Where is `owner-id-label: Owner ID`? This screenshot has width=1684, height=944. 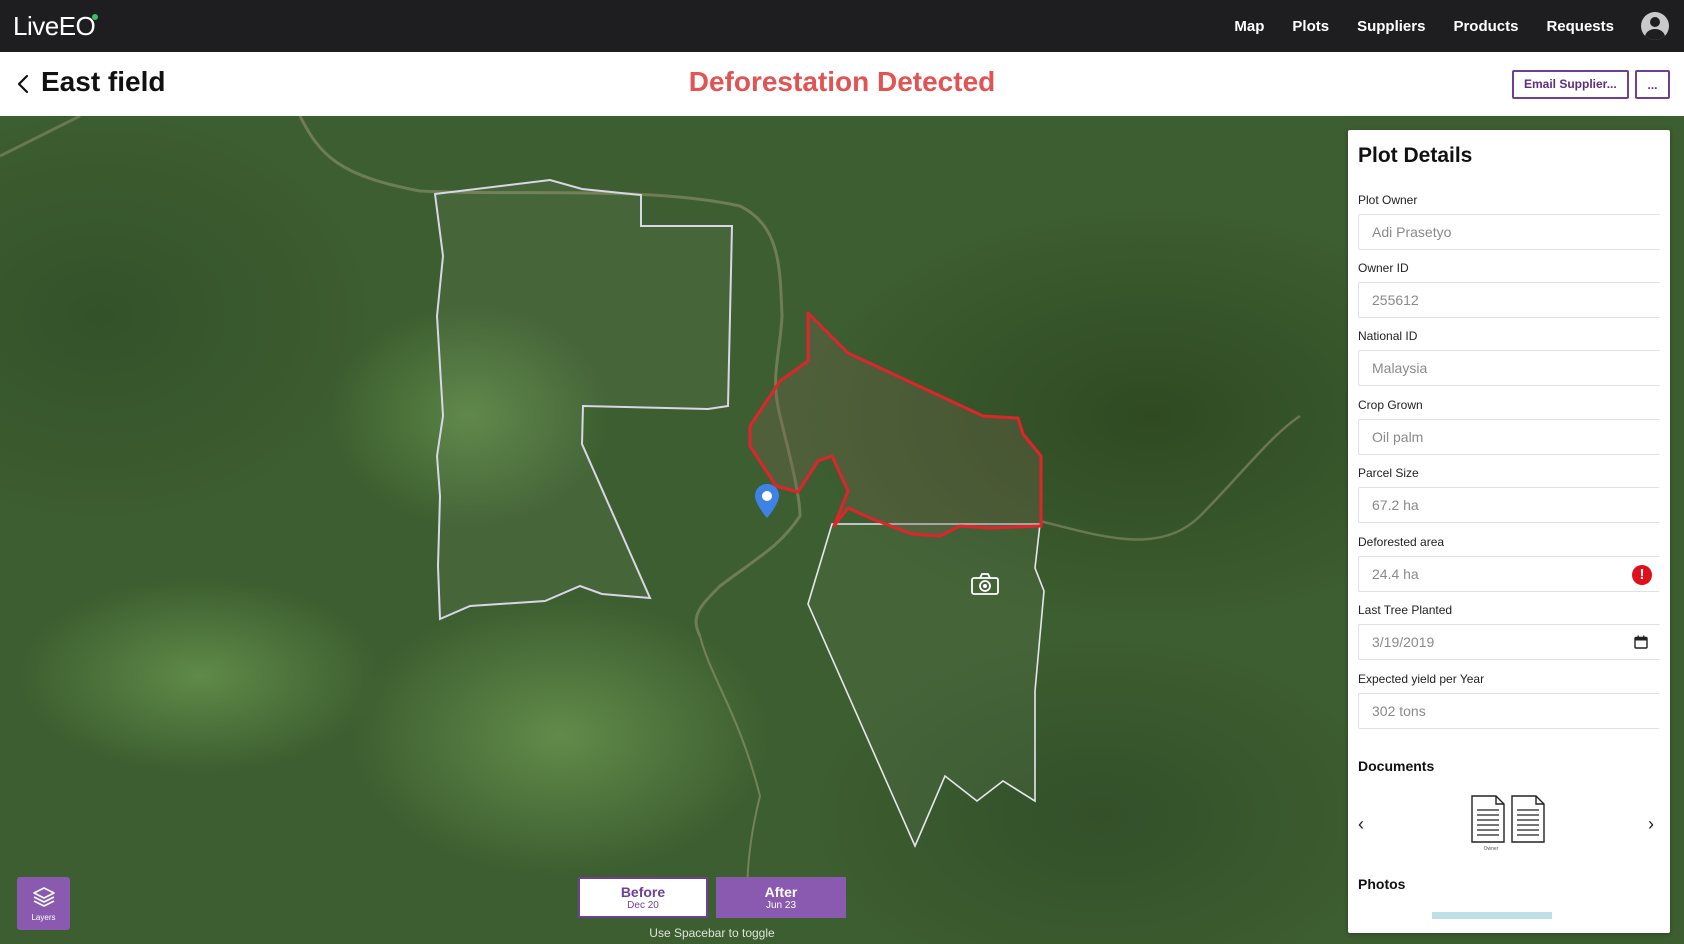 owner-id-label: Owner ID is located at coordinates (1383, 268).